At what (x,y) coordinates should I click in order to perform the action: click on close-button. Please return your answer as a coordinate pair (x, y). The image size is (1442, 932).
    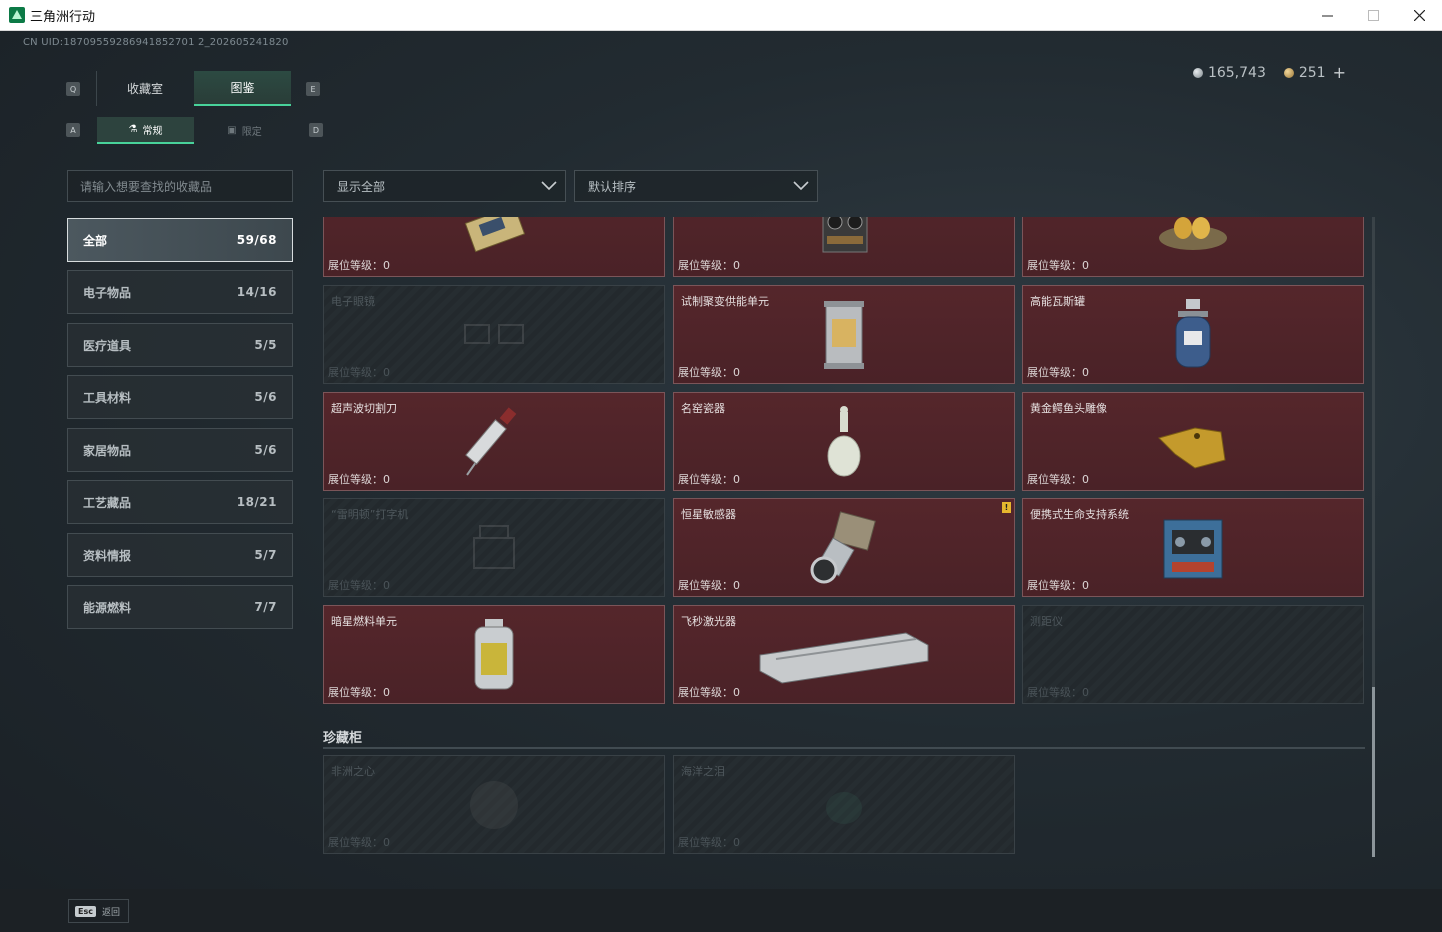
    Looking at the image, I should click on (1419, 15).